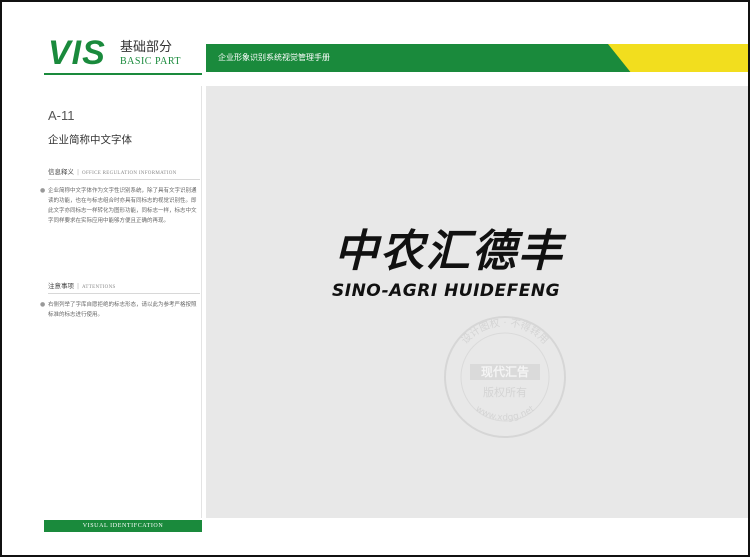 Image resolution: width=750 pixels, height=557 pixels. Describe the element at coordinates (150, 61) in the screenshot. I see `section-label-en: BASIC PART` at that location.